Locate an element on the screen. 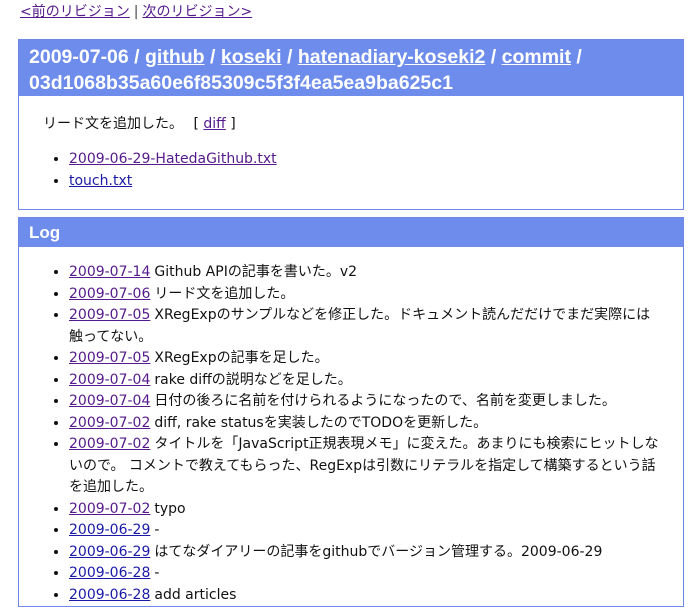 This screenshot has width=700, height=607. log-message: 日付の後ろに名前を付けられるようになったので、名前を変更しました。 is located at coordinates (385, 401).